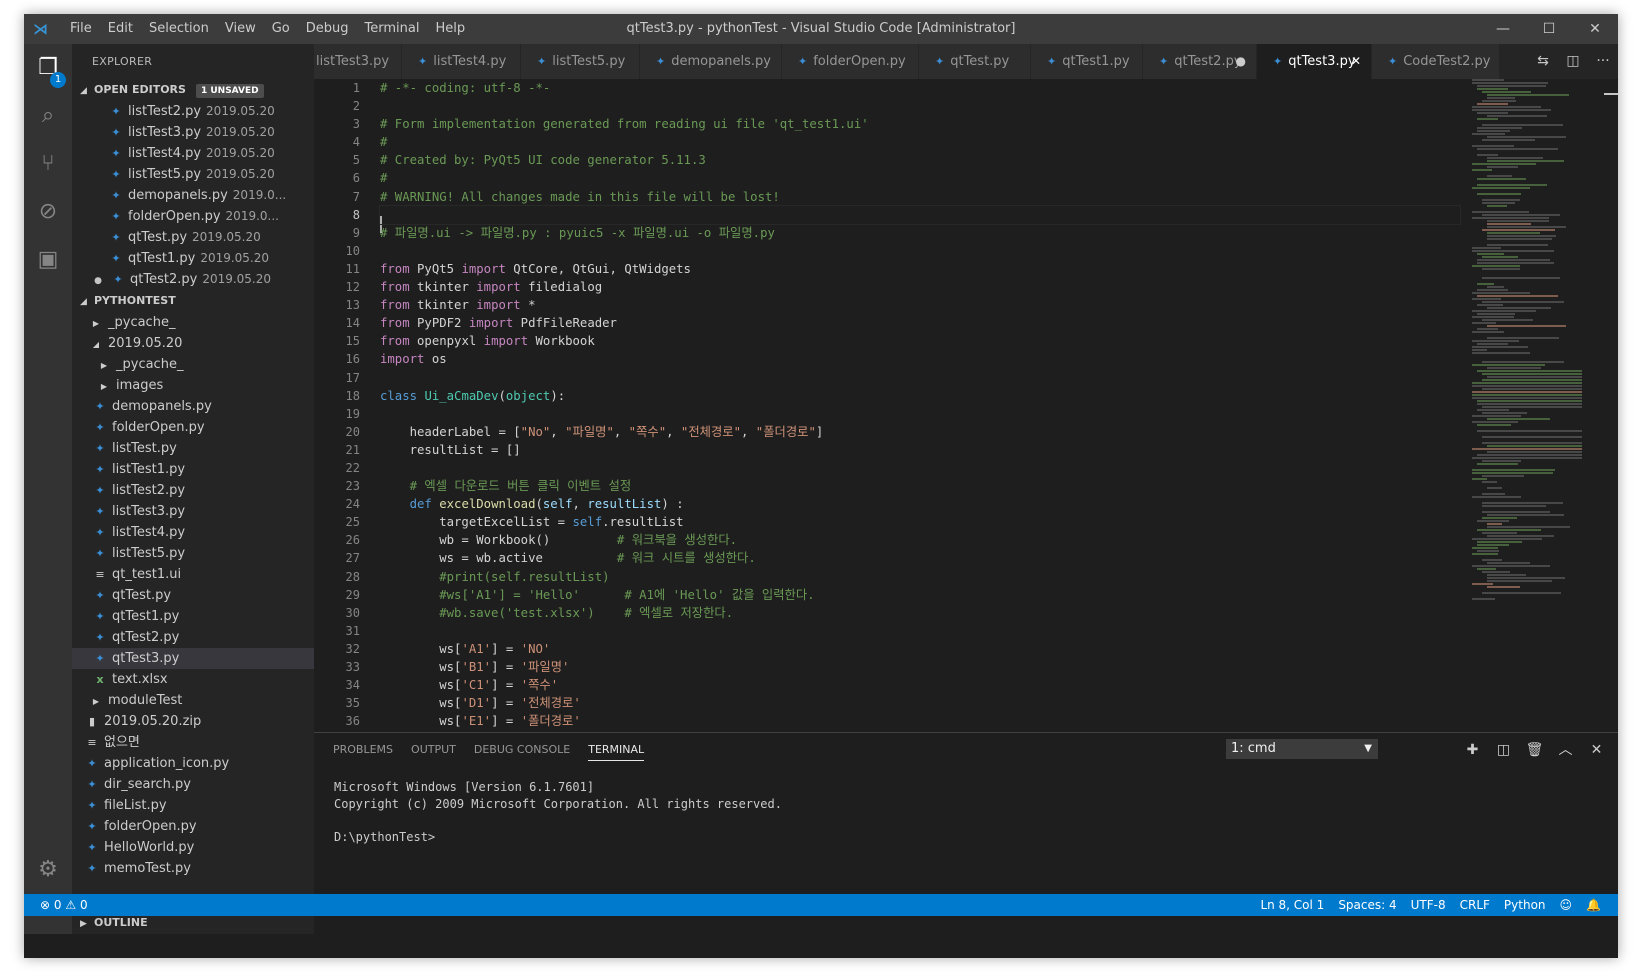  Describe the element at coordinates (48, 164) in the screenshot. I see `source-control-icon: ⑂` at that location.